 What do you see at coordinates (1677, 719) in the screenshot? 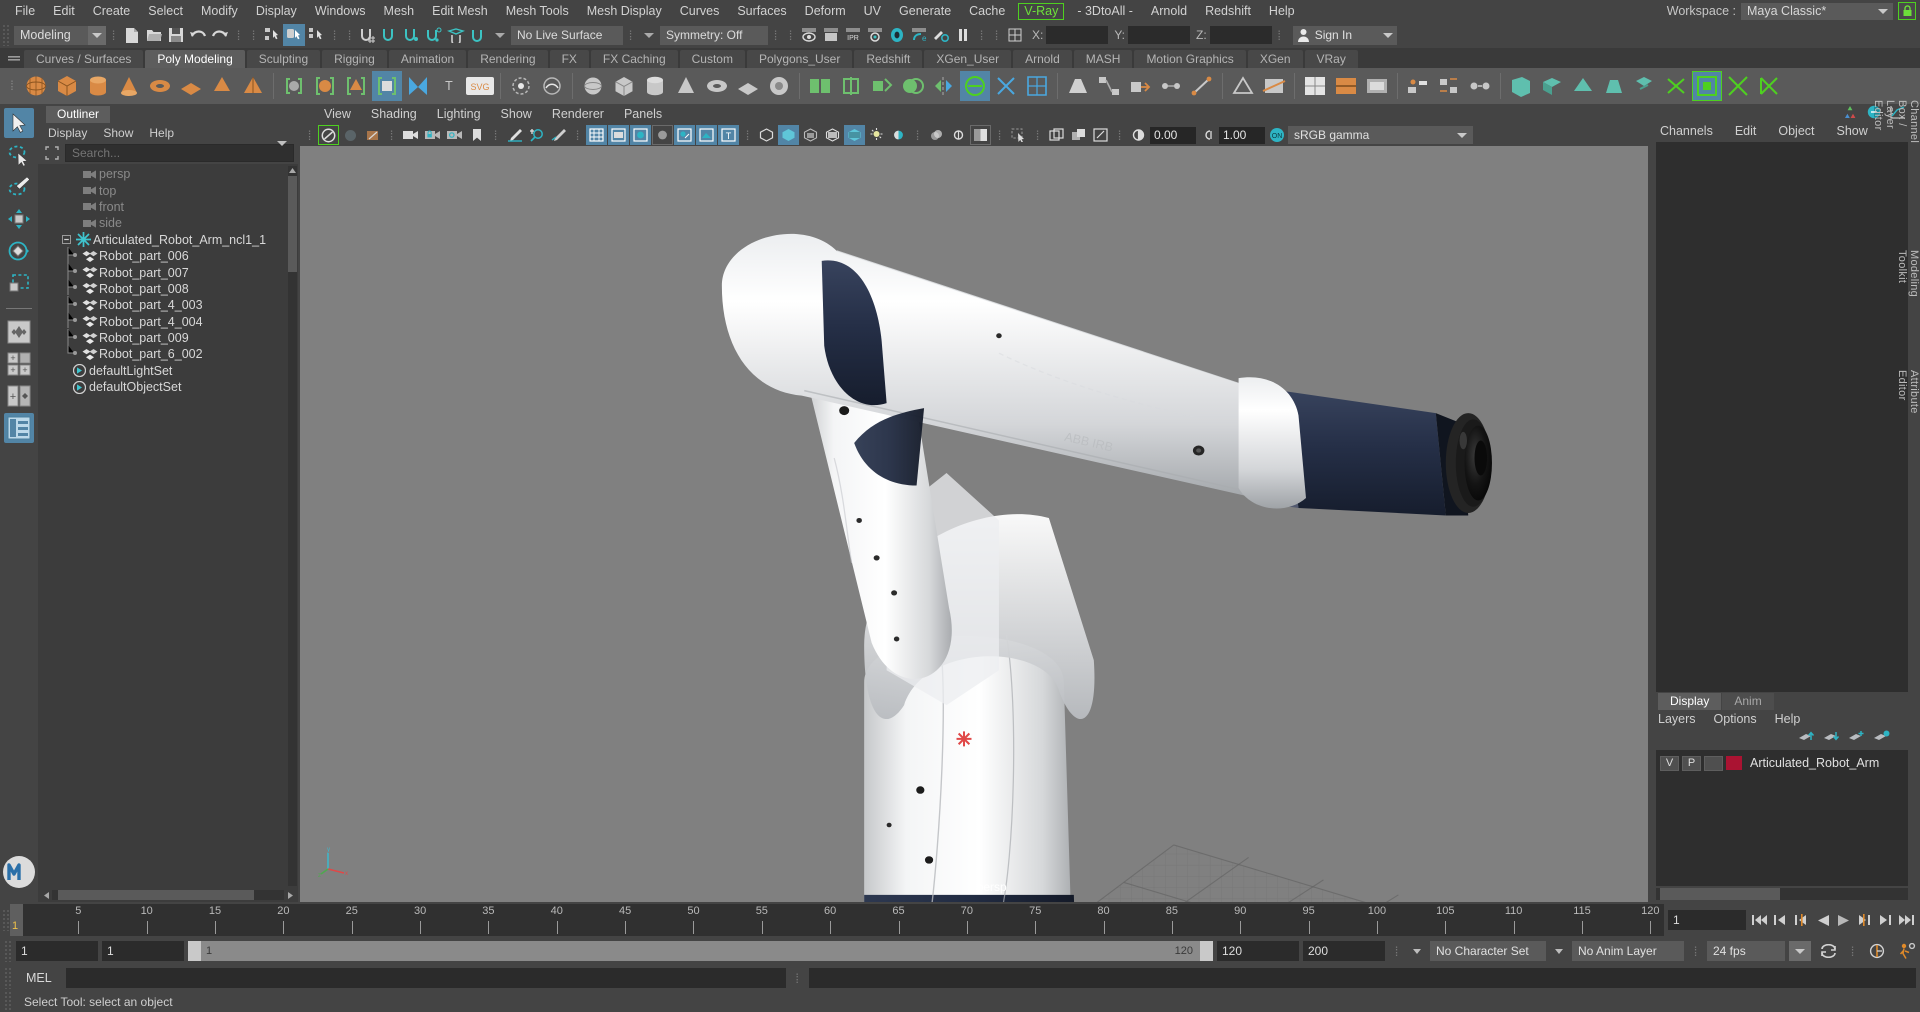
I see `layers-menu: Layers` at bounding box center [1677, 719].